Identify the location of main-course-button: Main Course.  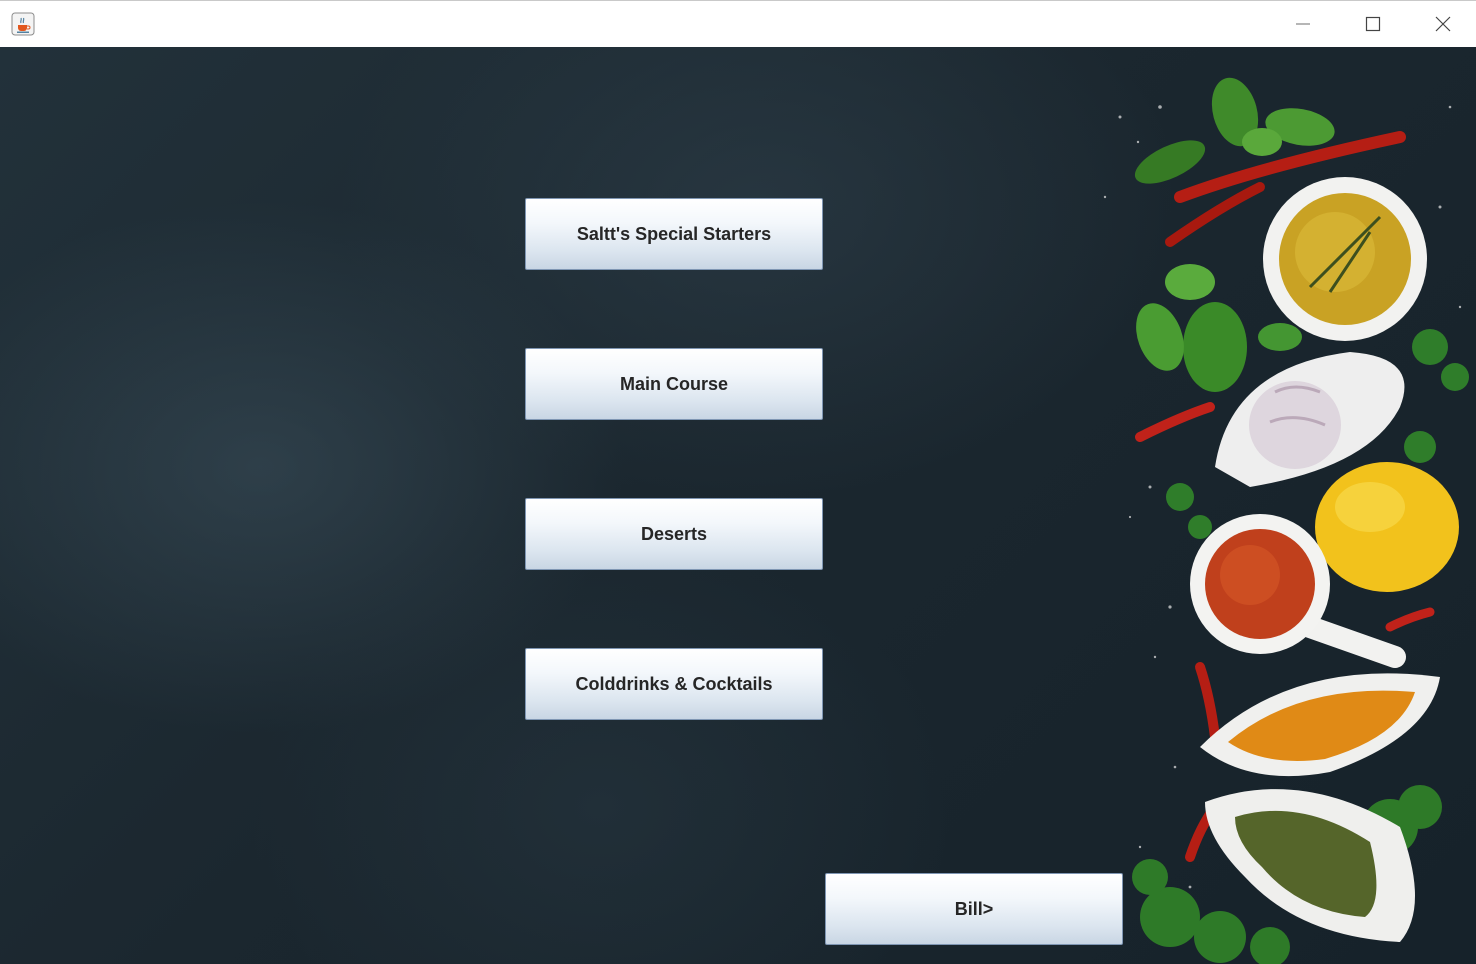
(674, 384).